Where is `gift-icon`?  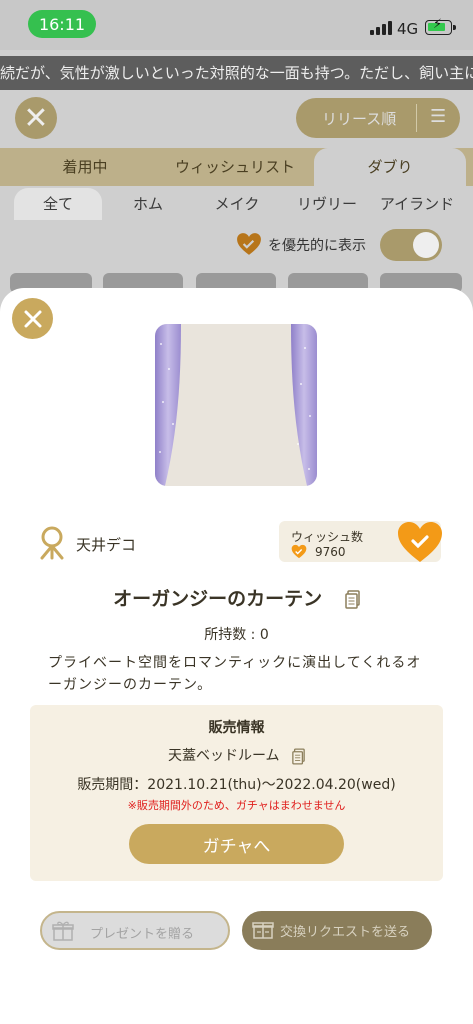 gift-icon is located at coordinates (63, 931).